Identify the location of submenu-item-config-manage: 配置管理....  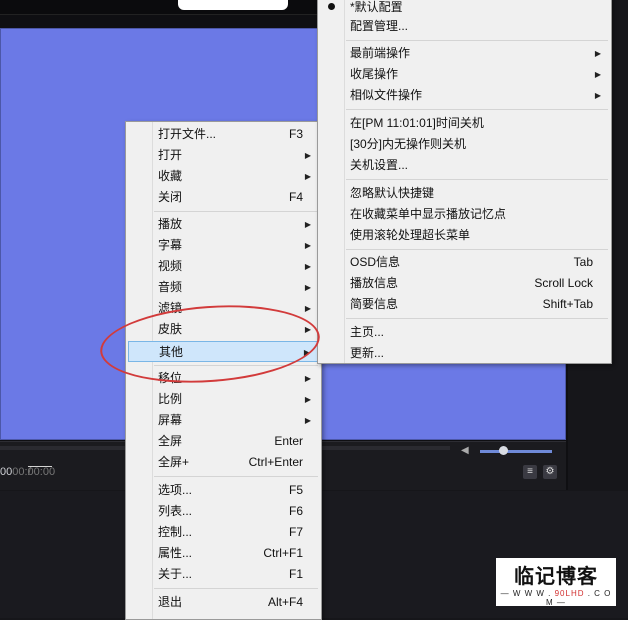
(464, 26).